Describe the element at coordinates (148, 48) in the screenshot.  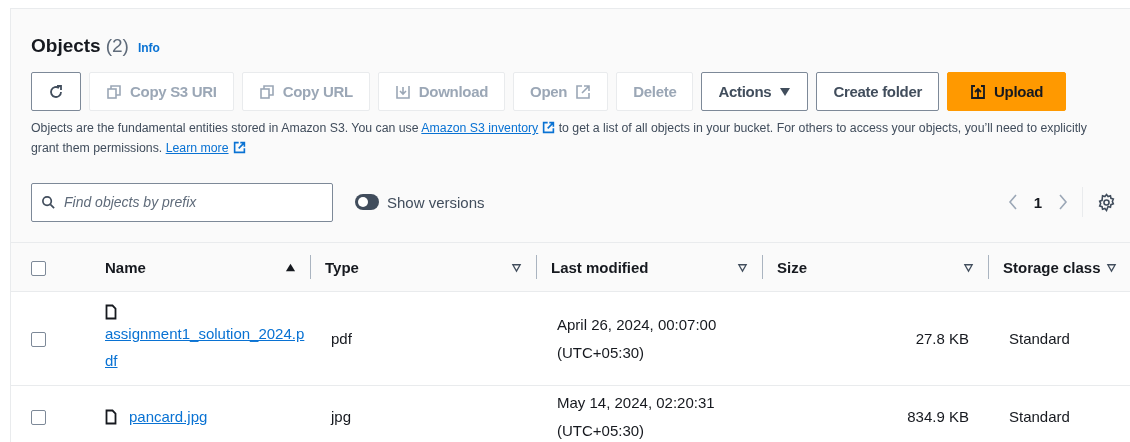
I see `info-link: Info` at that location.